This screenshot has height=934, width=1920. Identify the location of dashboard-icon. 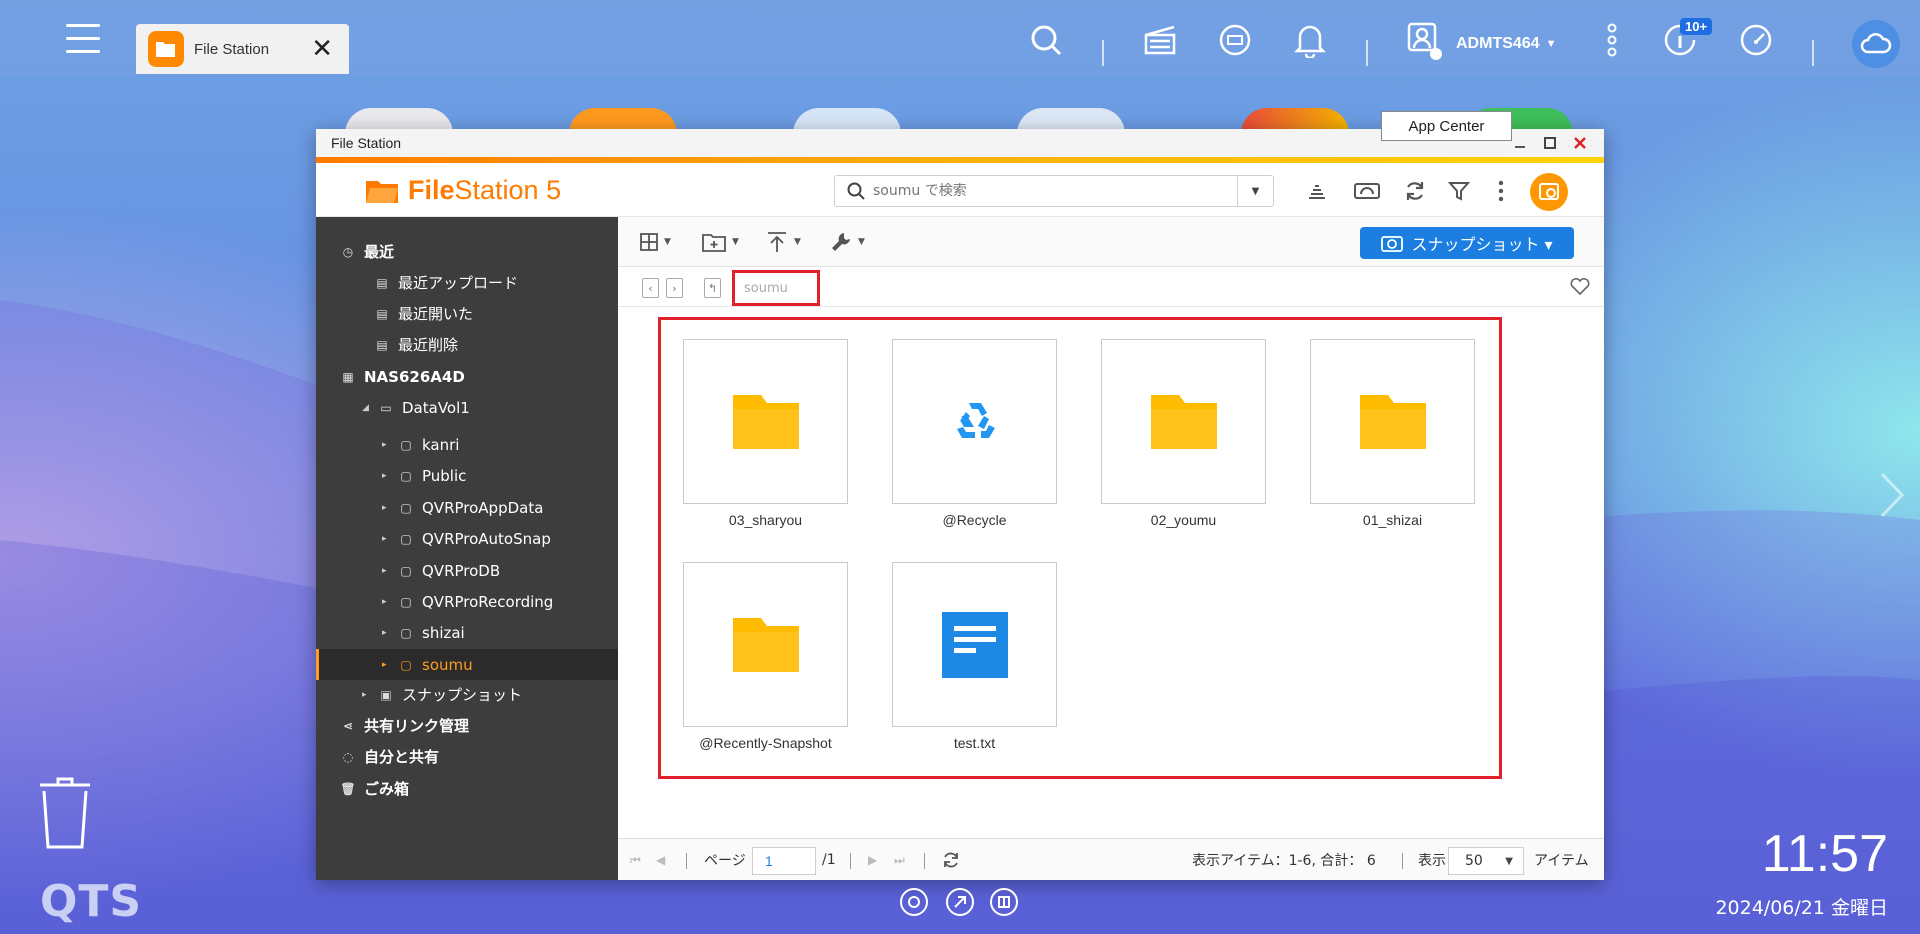
(1756, 40).